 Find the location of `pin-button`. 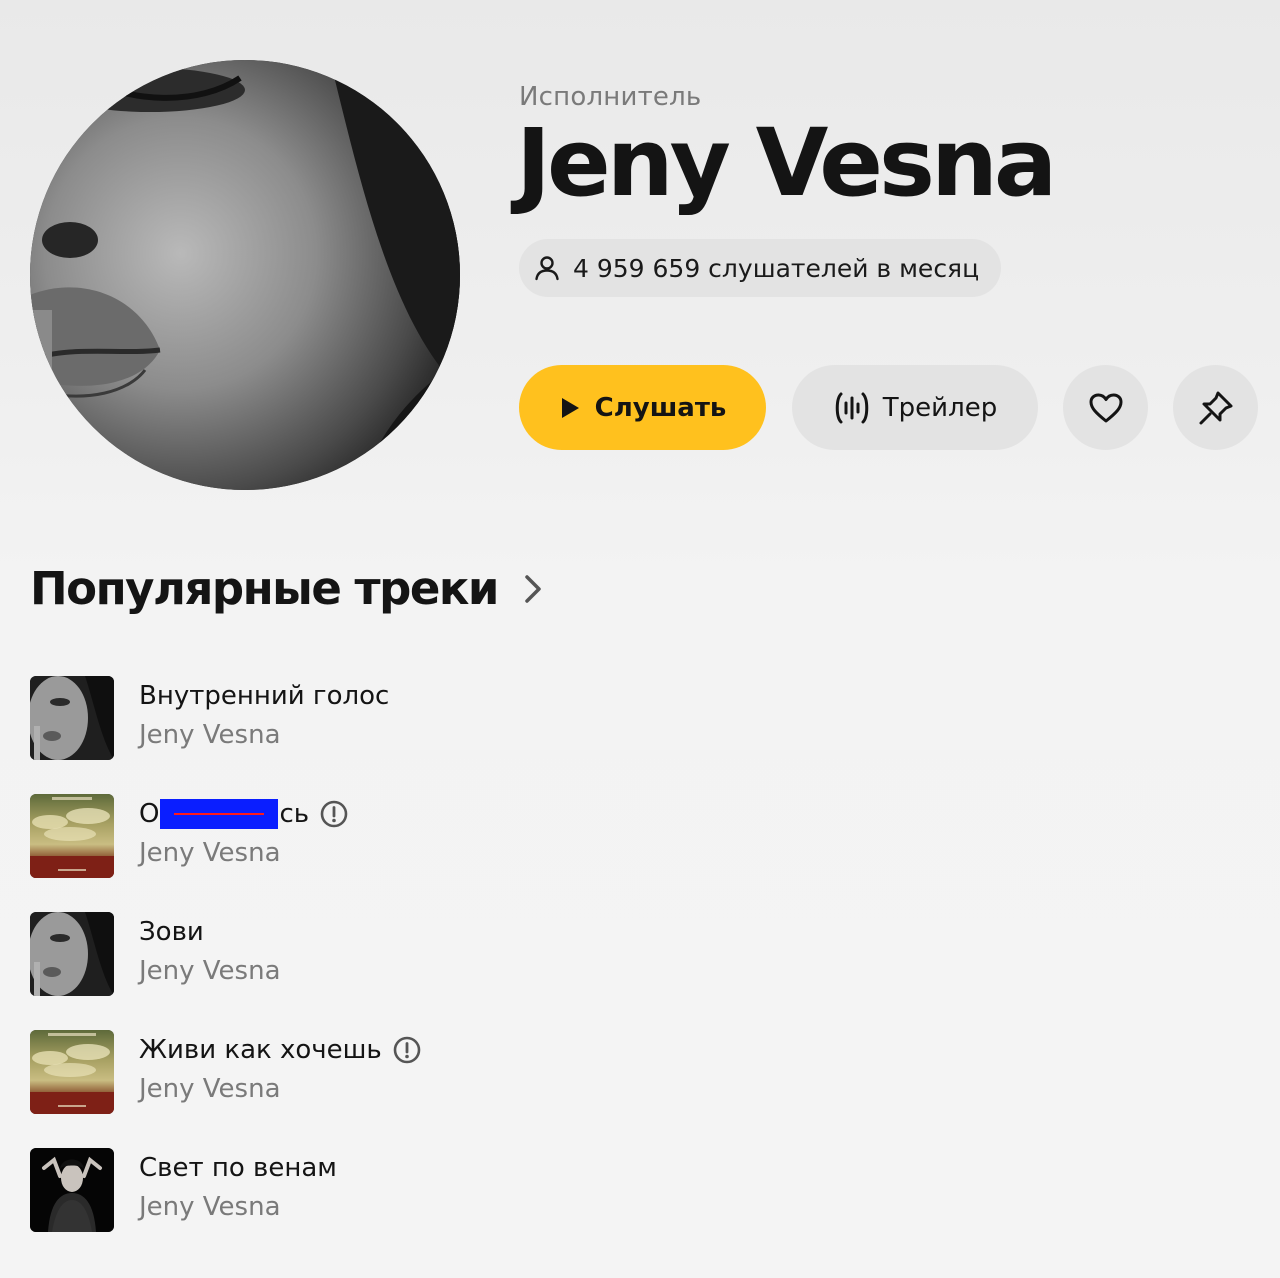

pin-button is located at coordinates (1215, 407).